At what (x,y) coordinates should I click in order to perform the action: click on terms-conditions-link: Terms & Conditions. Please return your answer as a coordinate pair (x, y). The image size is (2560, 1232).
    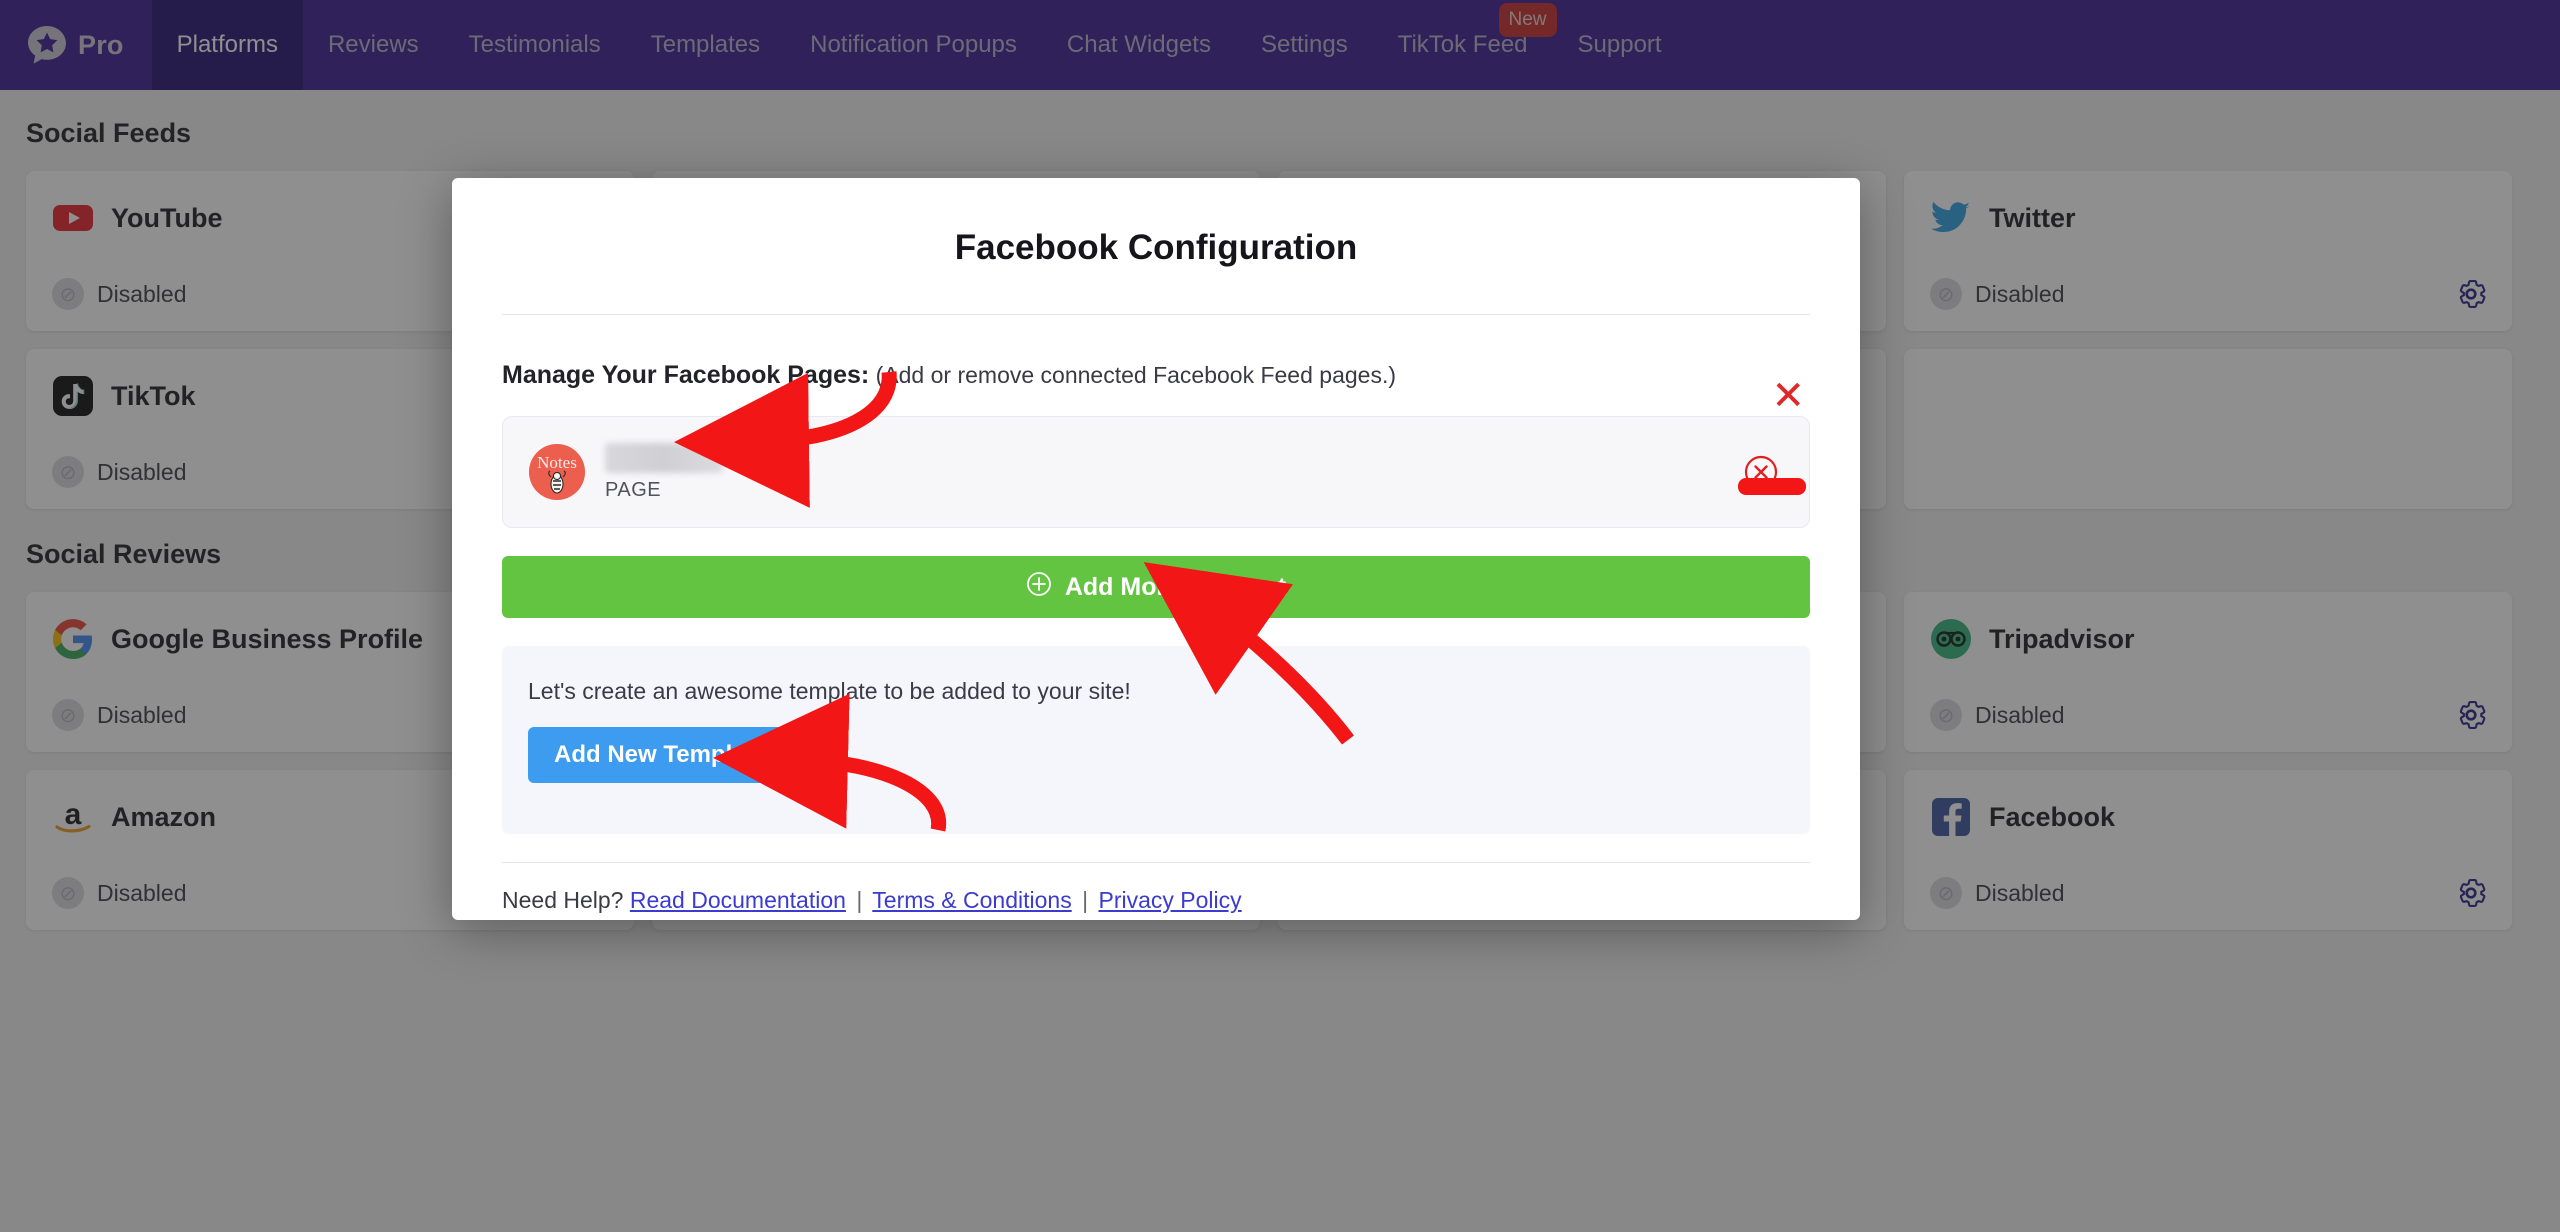
    Looking at the image, I should click on (971, 900).